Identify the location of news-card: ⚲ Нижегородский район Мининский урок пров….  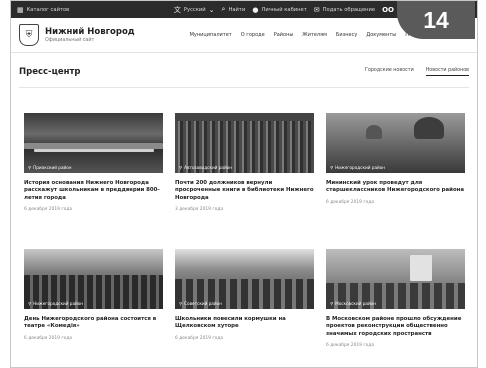
(395, 159).